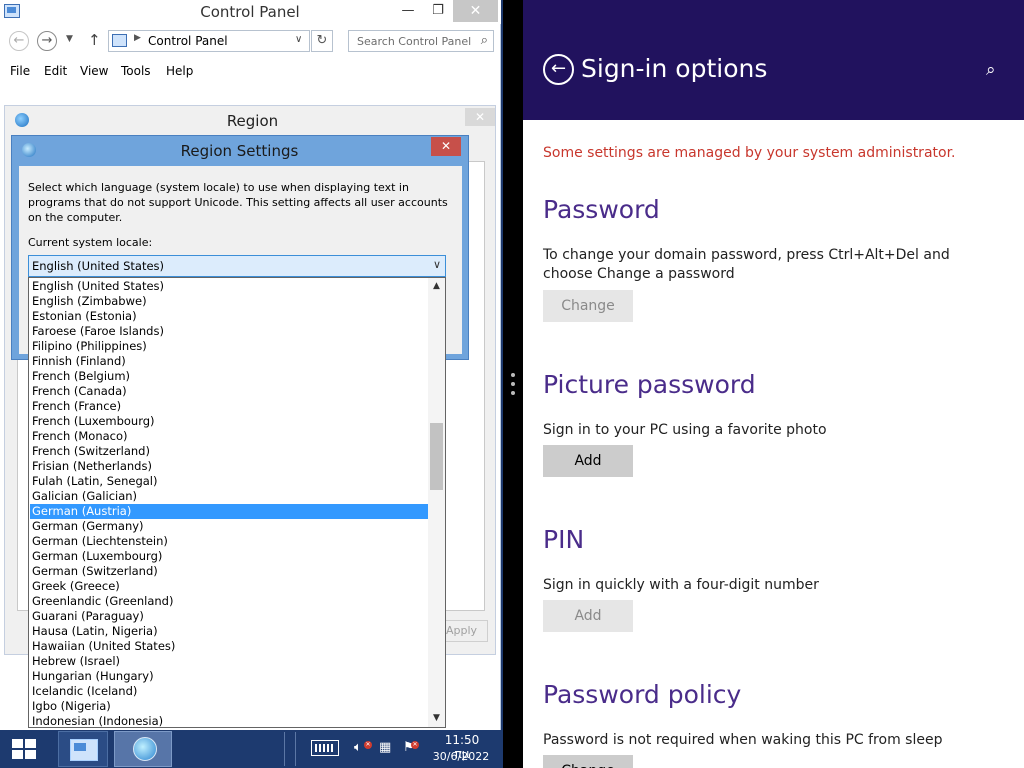 The height and width of the screenshot is (768, 1024). Describe the element at coordinates (773, 60) in the screenshot. I see `settings-header: ← Sign-in options ⌕` at that location.